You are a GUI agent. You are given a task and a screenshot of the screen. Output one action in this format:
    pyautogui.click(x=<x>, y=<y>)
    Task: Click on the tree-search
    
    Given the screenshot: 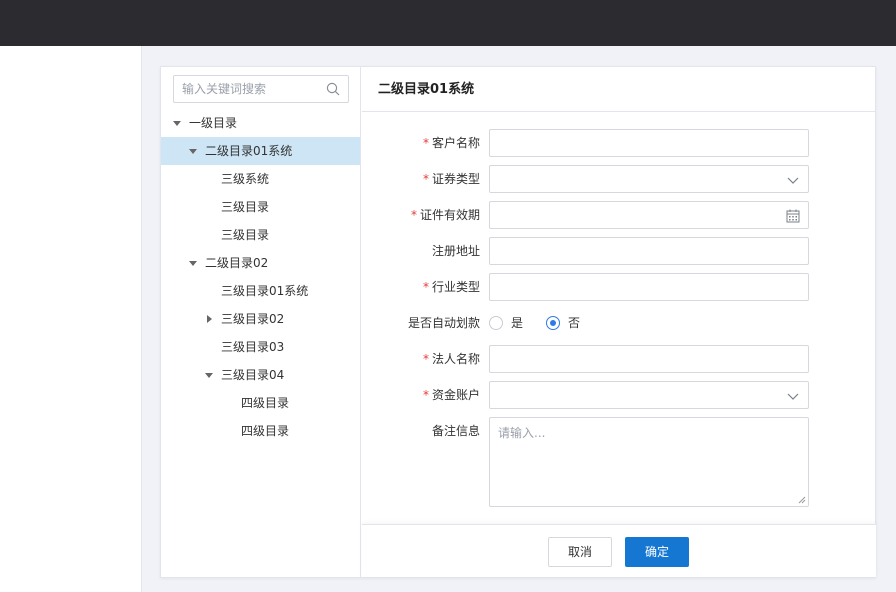 What is the action you would take?
    pyautogui.click(x=261, y=89)
    